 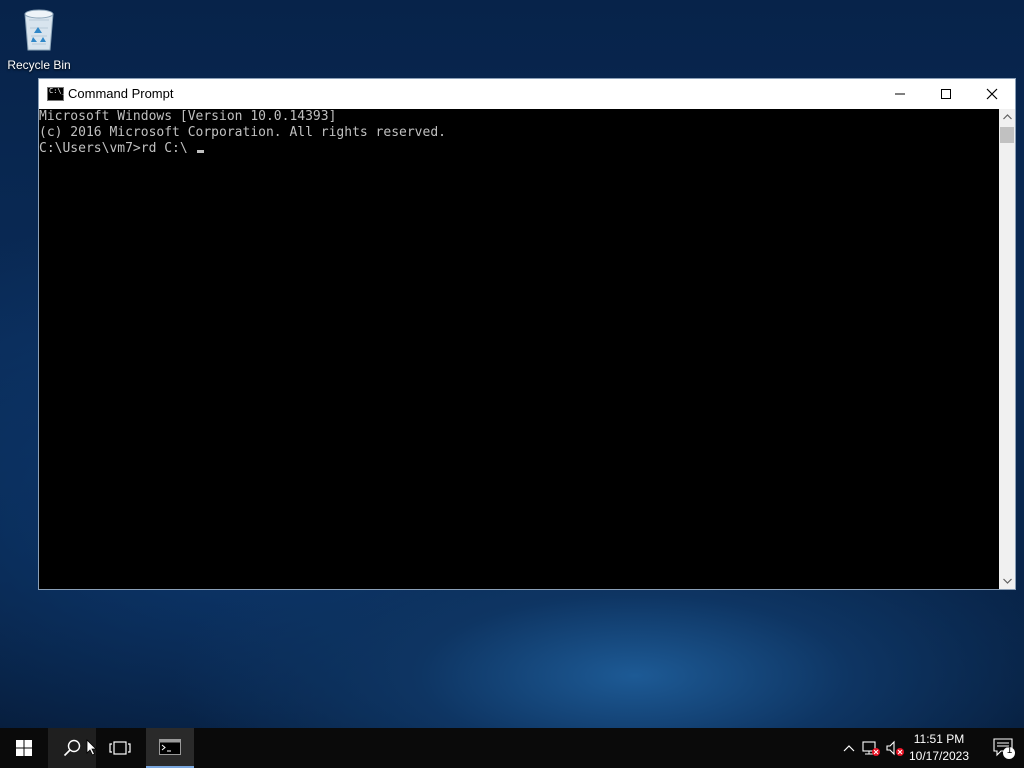 What do you see at coordinates (121, 93) in the screenshot?
I see `window-title: Command Prompt` at bounding box center [121, 93].